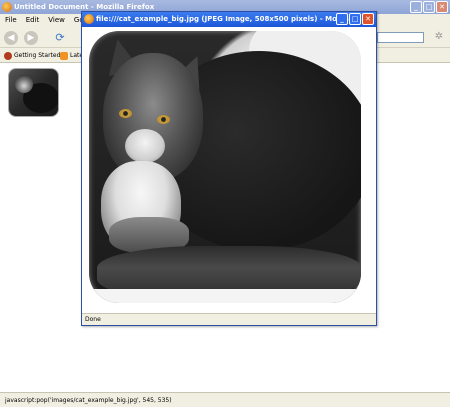 This screenshot has width=450, height=407. What do you see at coordinates (11, 38) in the screenshot?
I see `back-arrow-icon: ◀` at bounding box center [11, 38].